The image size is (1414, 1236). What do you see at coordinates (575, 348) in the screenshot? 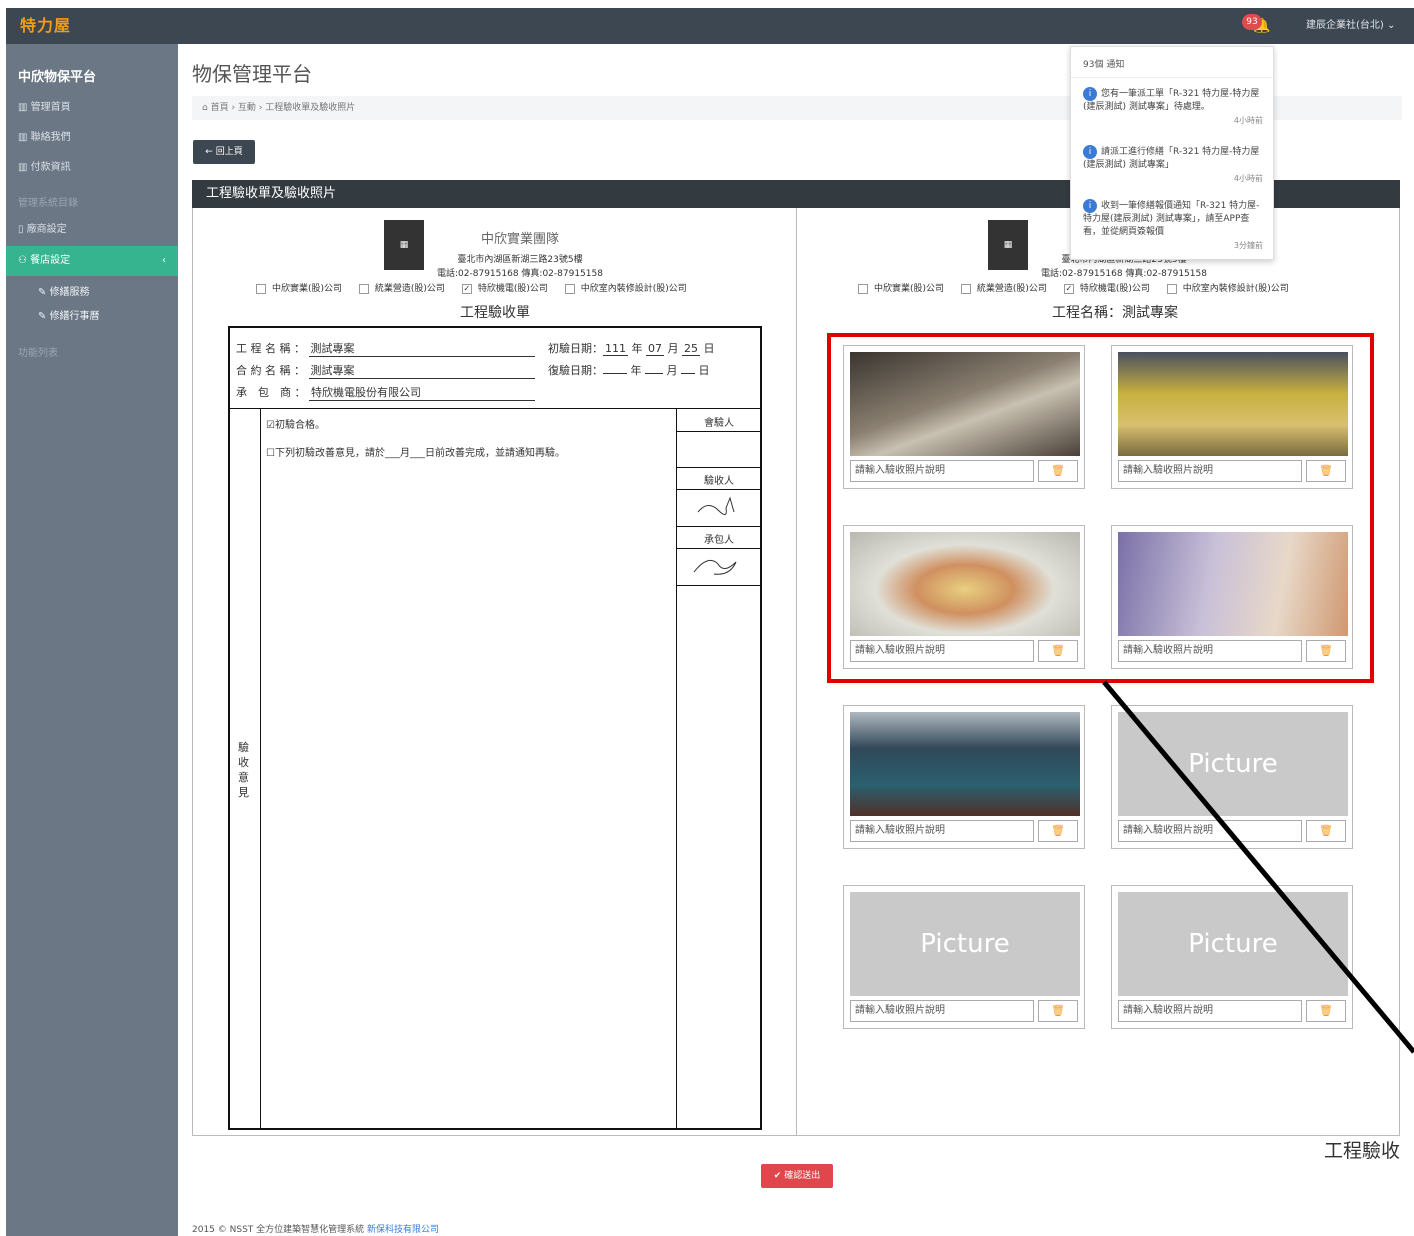
I see `field-label: 初驗日期：` at bounding box center [575, 348].